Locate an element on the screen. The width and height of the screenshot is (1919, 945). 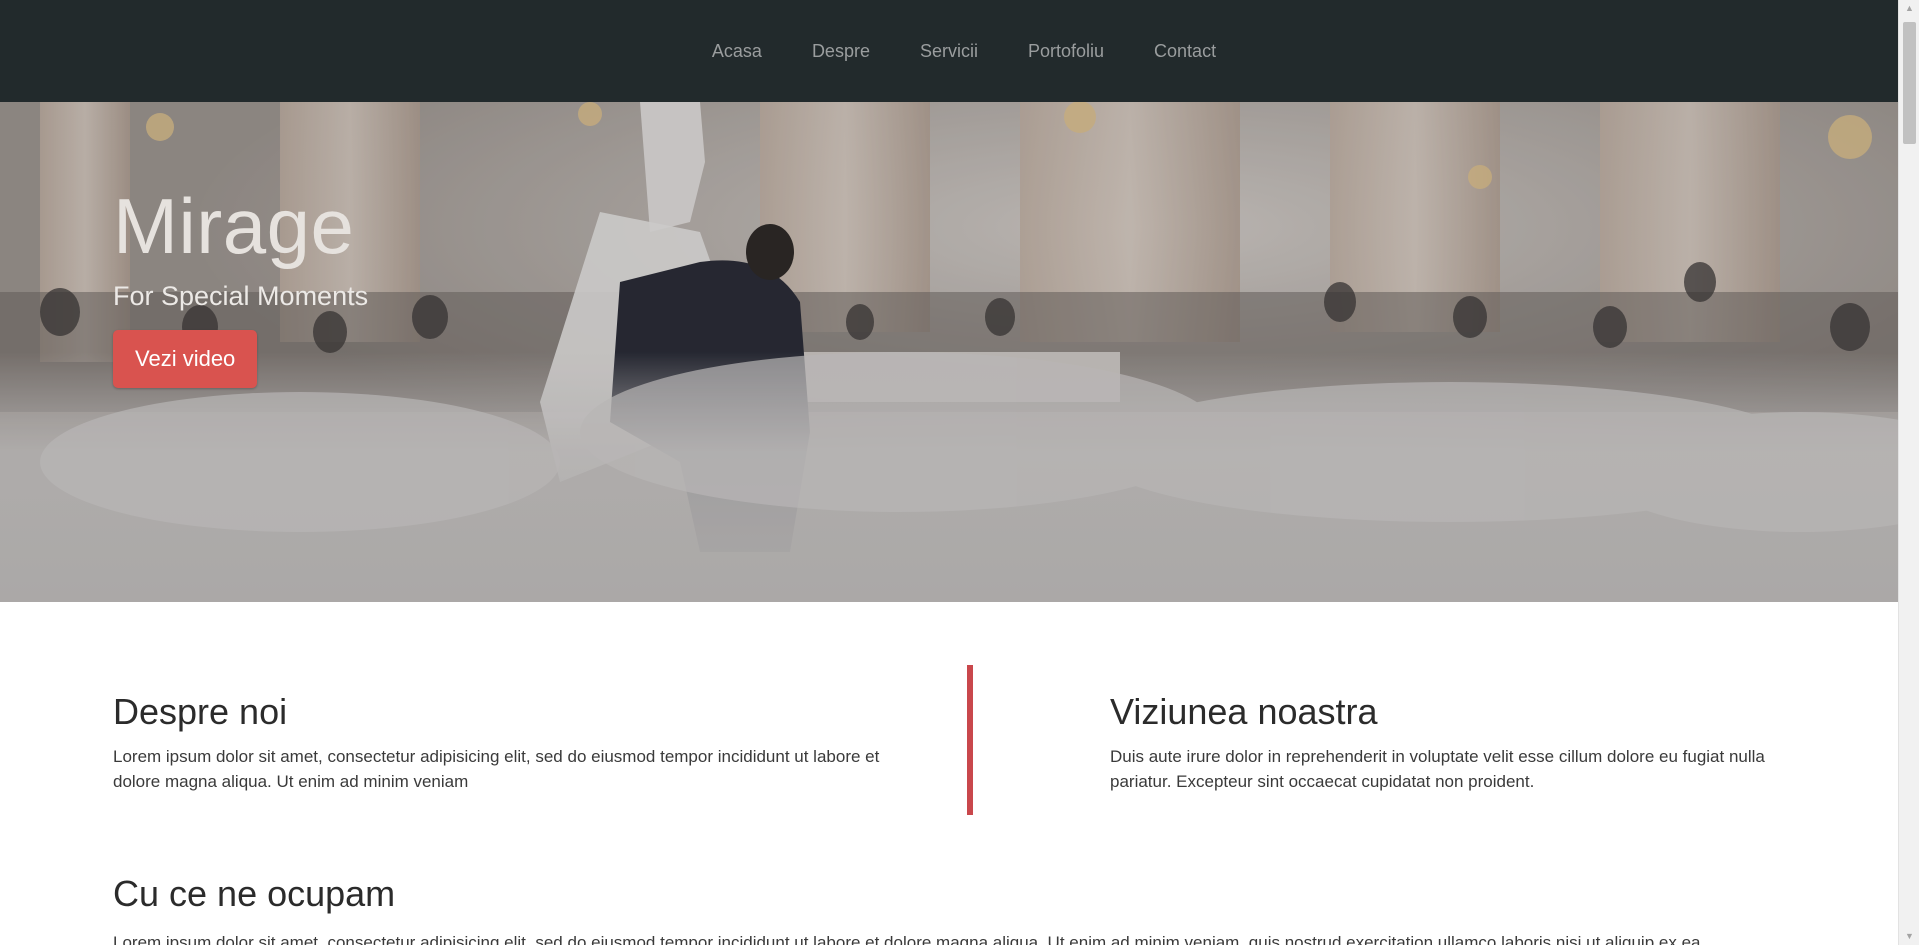
top-navbar: Acasa Despre Servicii Portofoliu Contact is located at coordinates (949, 51).